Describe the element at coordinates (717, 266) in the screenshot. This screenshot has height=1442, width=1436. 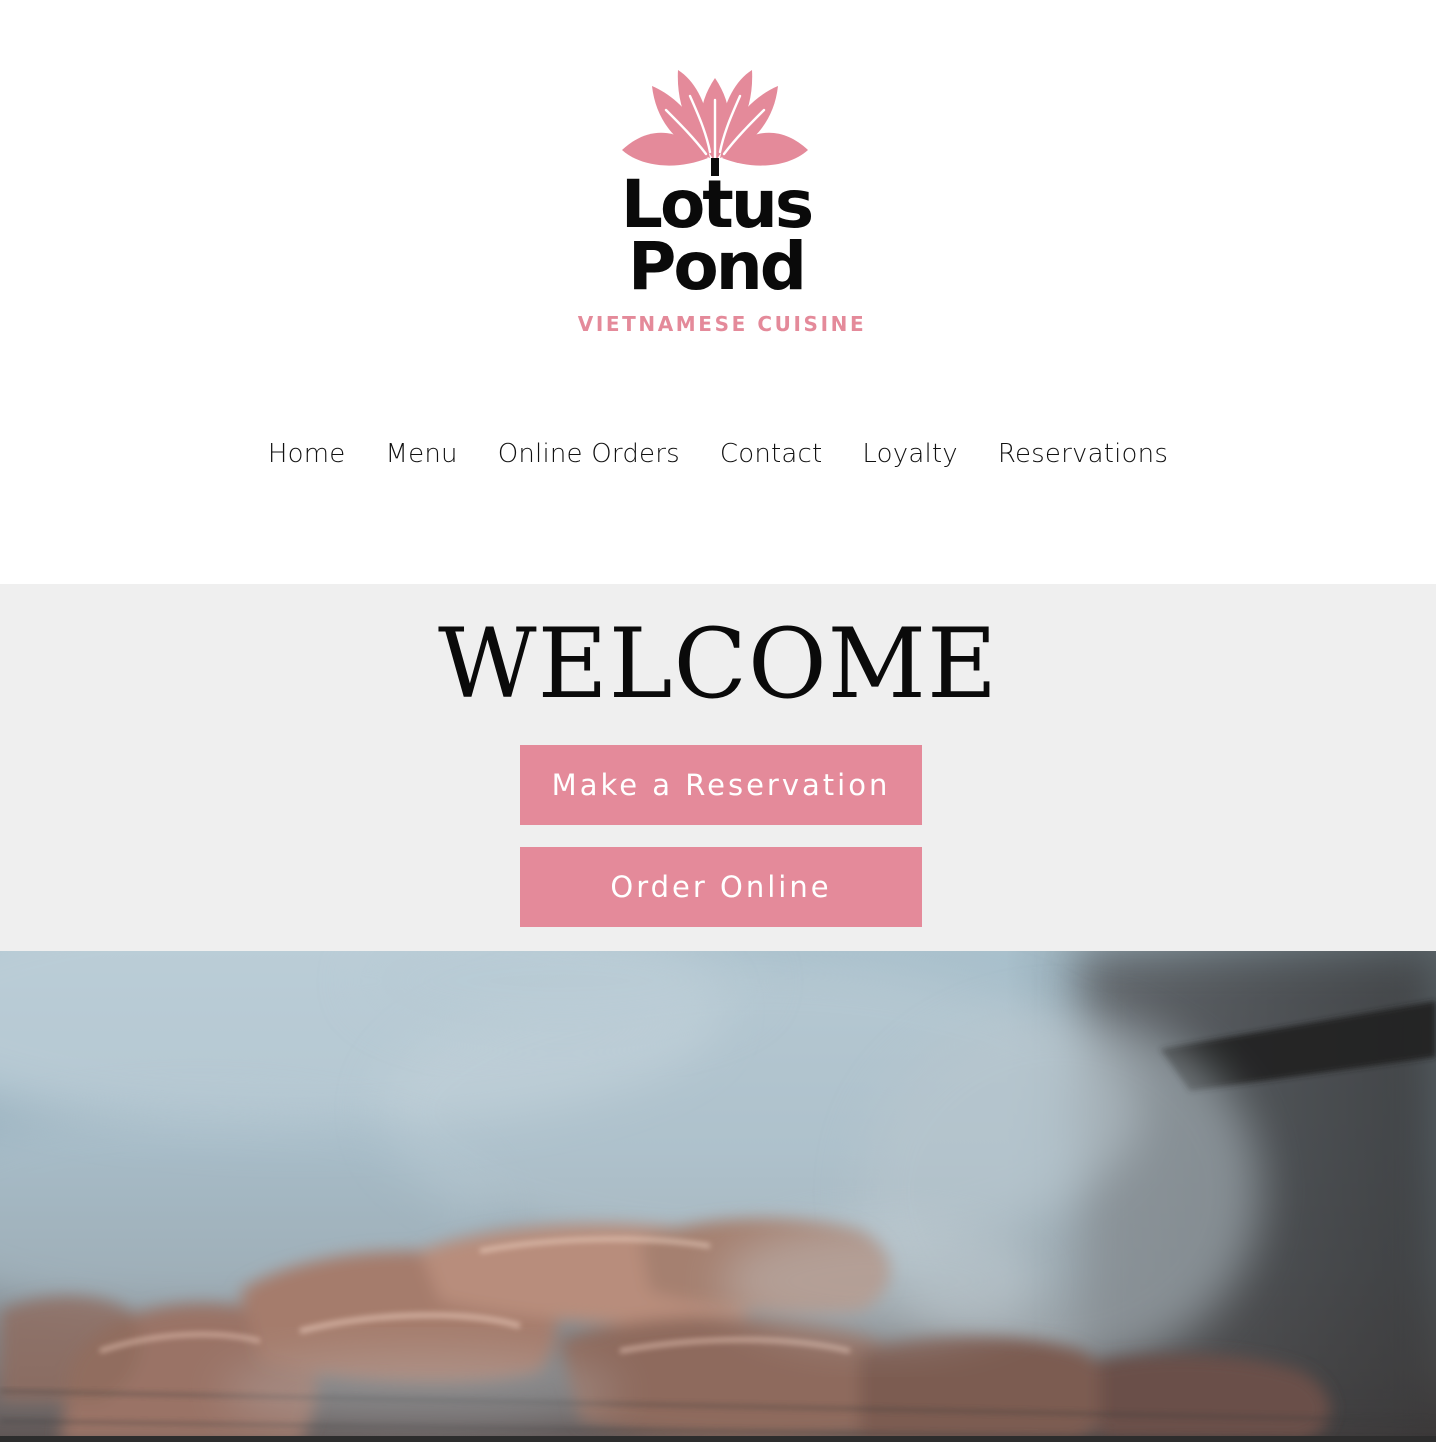
I see `brand-name-line2: Pond` at that location.